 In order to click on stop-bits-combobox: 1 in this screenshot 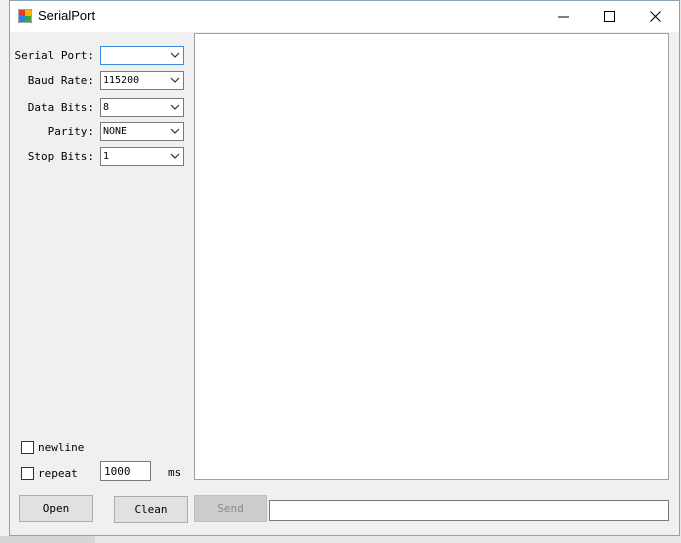, I will do `click(142, 156)`.